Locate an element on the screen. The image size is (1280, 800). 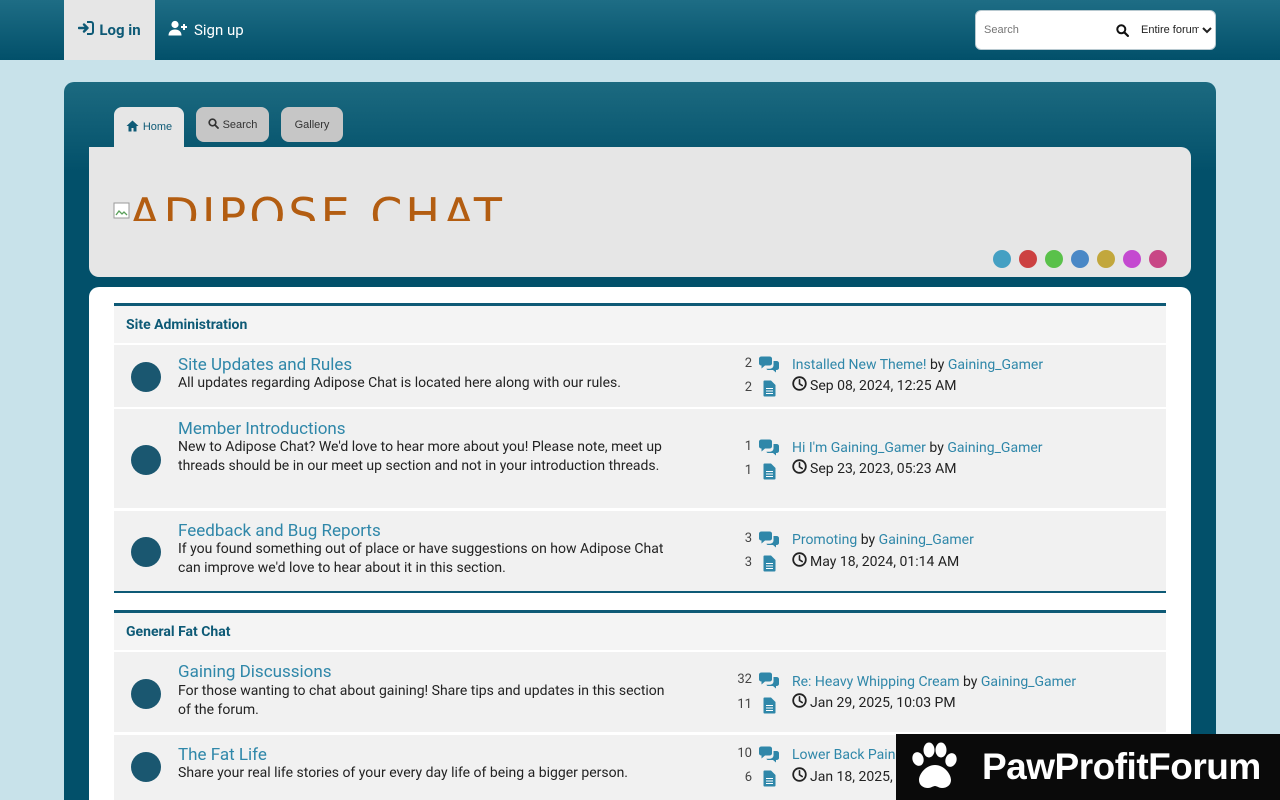
last-post-date: Sep 23, 2023, 05:23 AM is located at coordinates (883, 468).